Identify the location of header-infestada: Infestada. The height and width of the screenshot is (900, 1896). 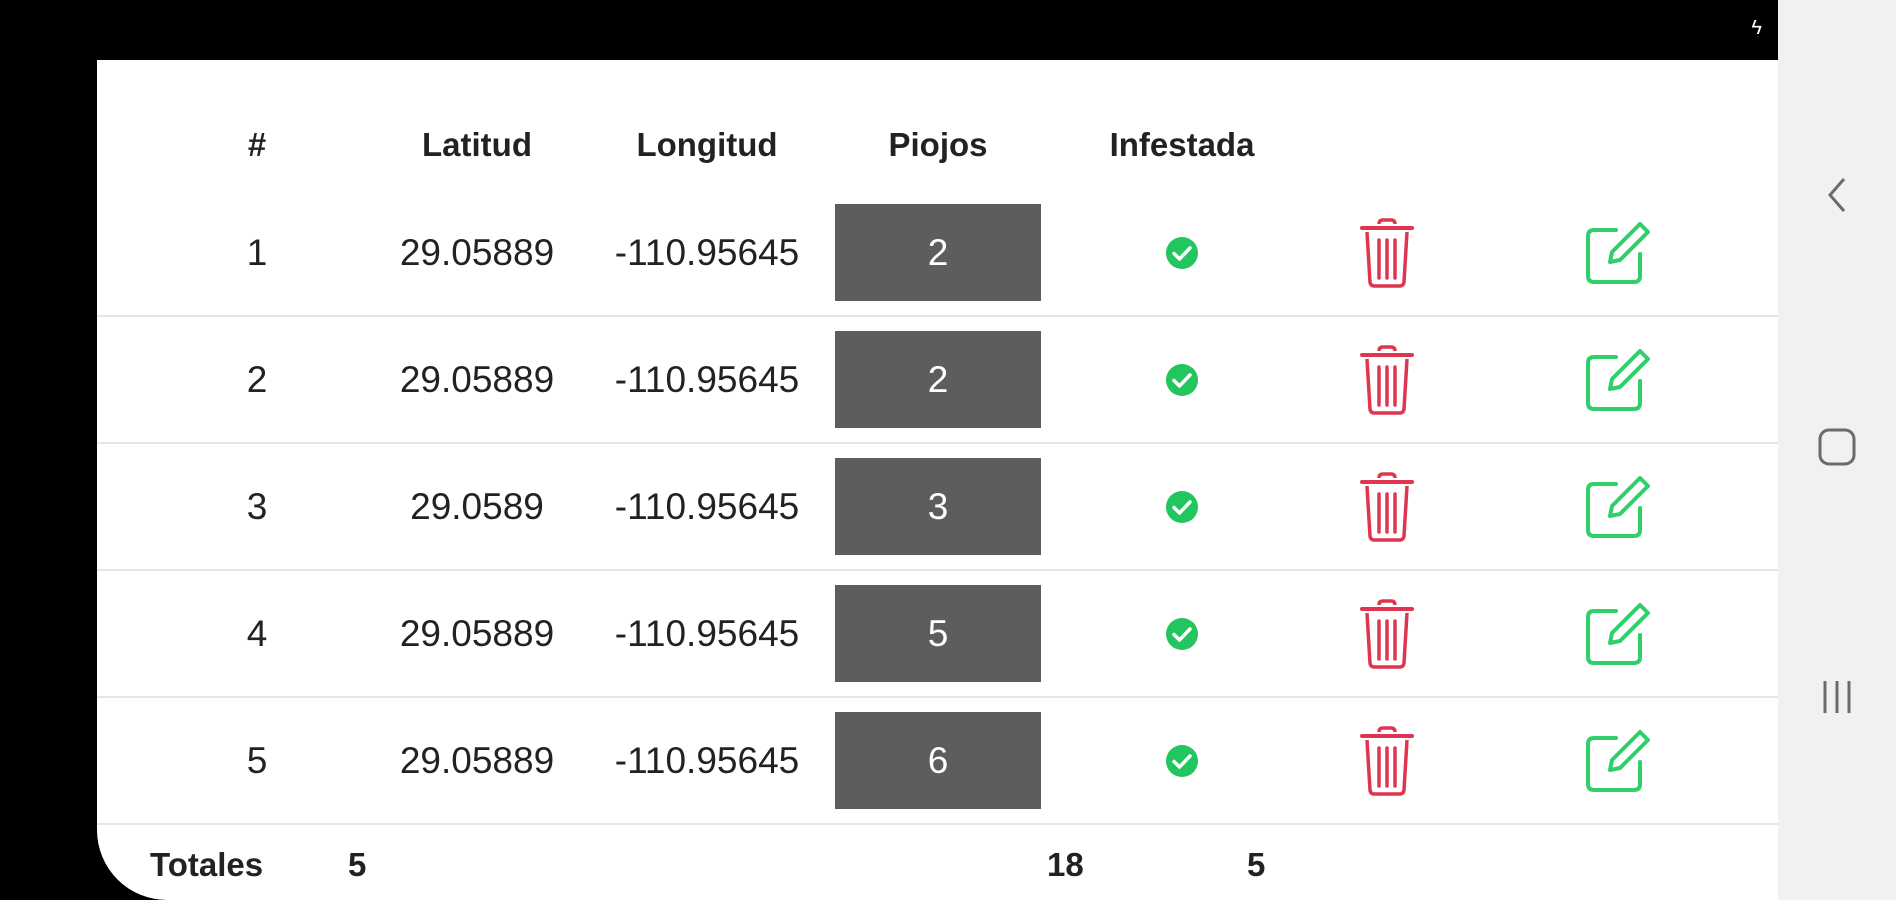
(1182, 144).